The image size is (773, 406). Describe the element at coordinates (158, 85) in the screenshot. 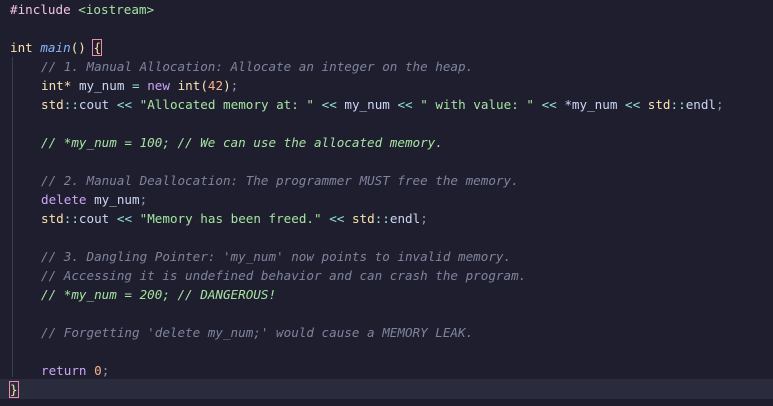

I see `keyword: new` at that location.